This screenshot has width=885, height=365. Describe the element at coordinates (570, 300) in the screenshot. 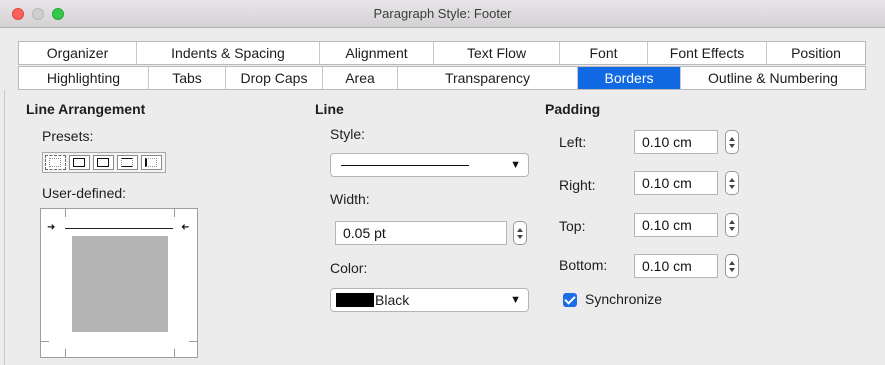

I see `synchronize-checkbox` at that location.